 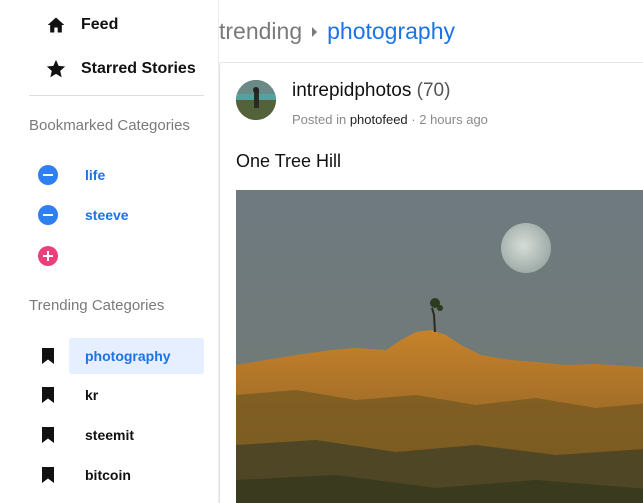 I want to click on author-name: intrepidphotos, so click(x=351, y=90).